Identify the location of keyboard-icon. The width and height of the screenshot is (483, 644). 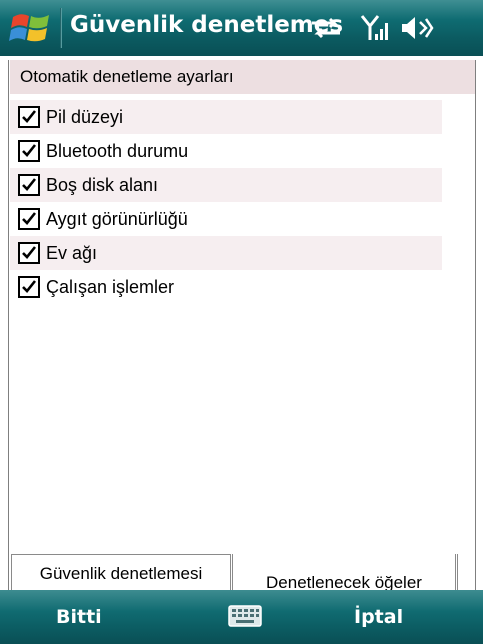
(245, 616).